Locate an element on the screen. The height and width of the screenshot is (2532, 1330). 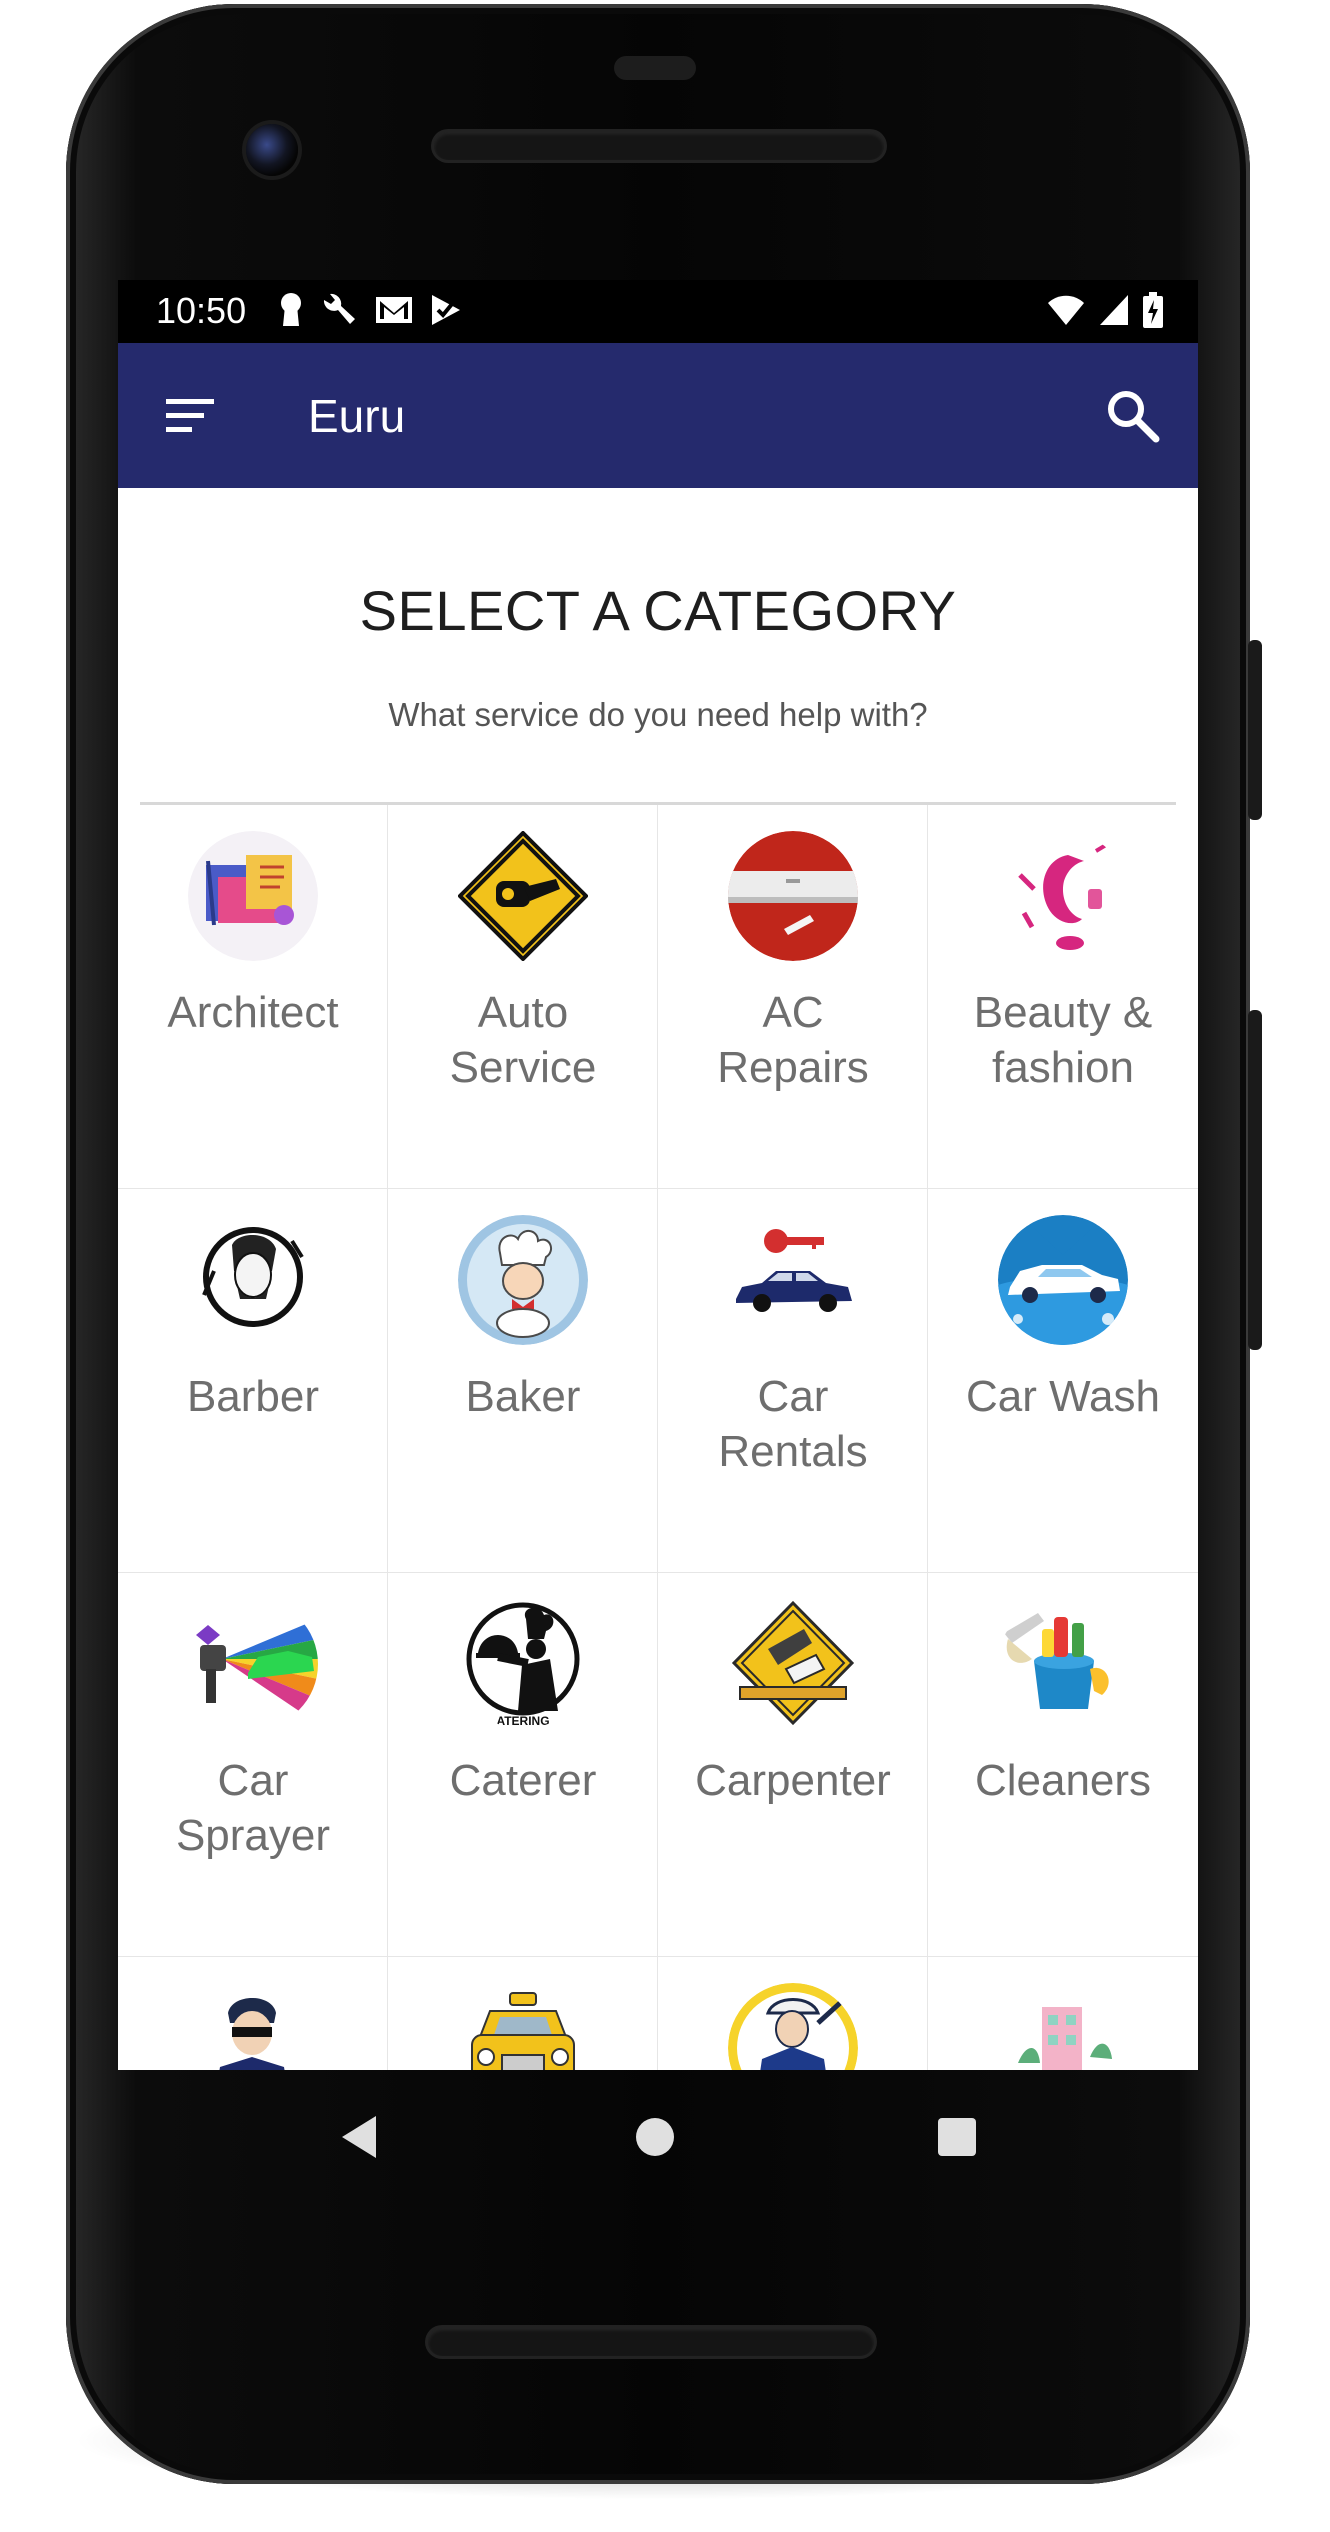
category-security is located at coordinates (253, 2013).